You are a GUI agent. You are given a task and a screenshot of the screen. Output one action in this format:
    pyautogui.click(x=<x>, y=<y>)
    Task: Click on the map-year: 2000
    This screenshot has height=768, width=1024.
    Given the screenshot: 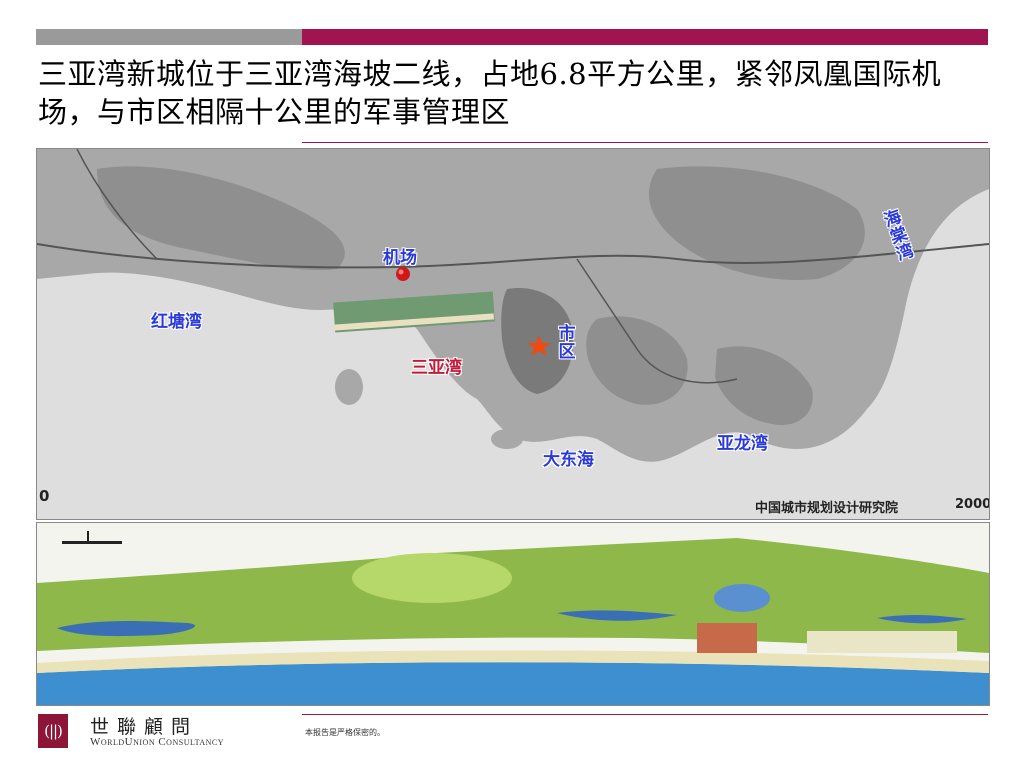 What is the action you would take?
    pyautogui.click(x=972, y=504)
    